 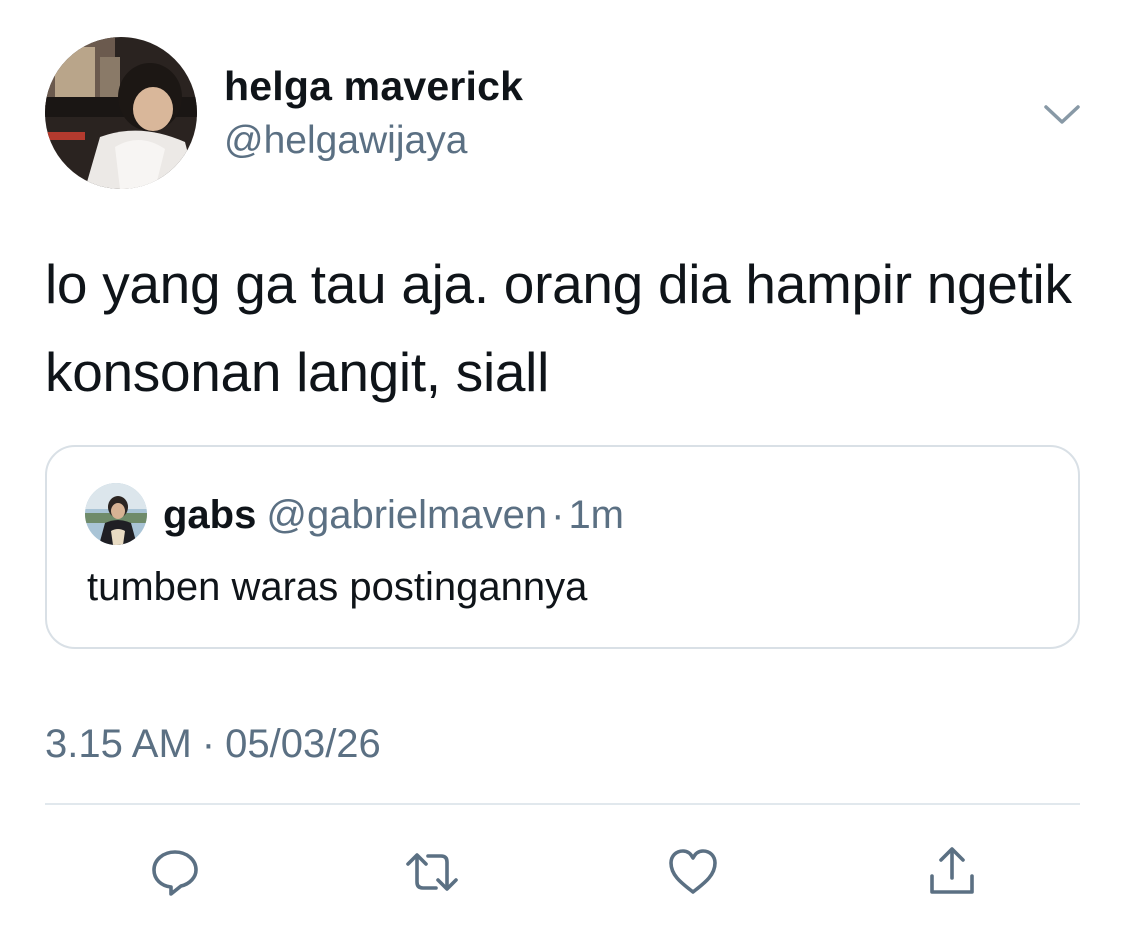 What do you see at coordinates (210, 515) in the screenshot?
I see `quoted-author-display-name: gabs` at bounding box center [210, 515].